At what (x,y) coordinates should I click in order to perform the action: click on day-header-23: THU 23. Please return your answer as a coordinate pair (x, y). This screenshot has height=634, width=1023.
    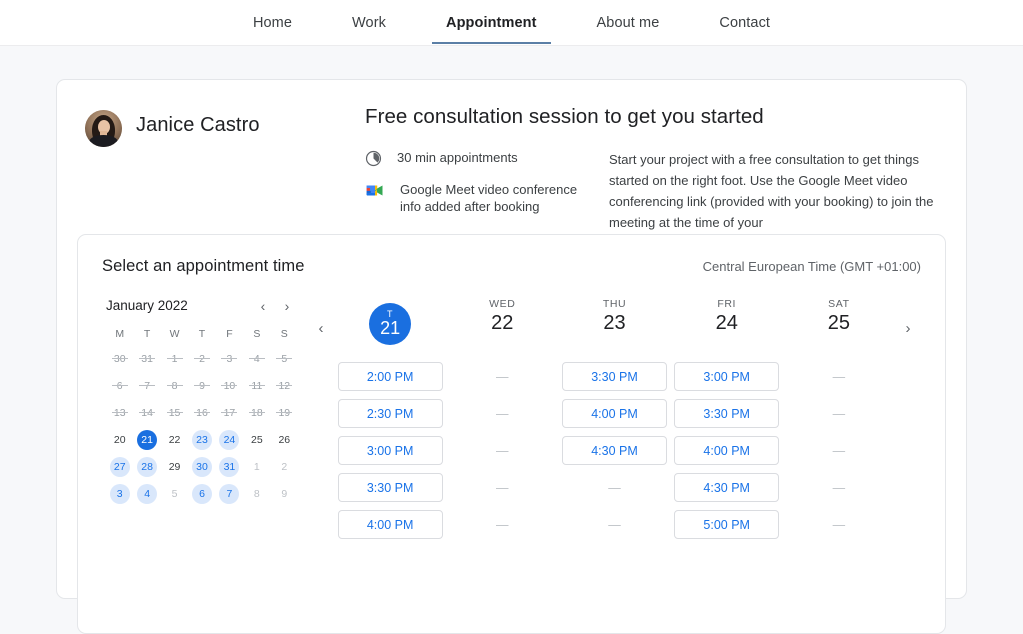
    Looking at the image, I should click on (614, 324).